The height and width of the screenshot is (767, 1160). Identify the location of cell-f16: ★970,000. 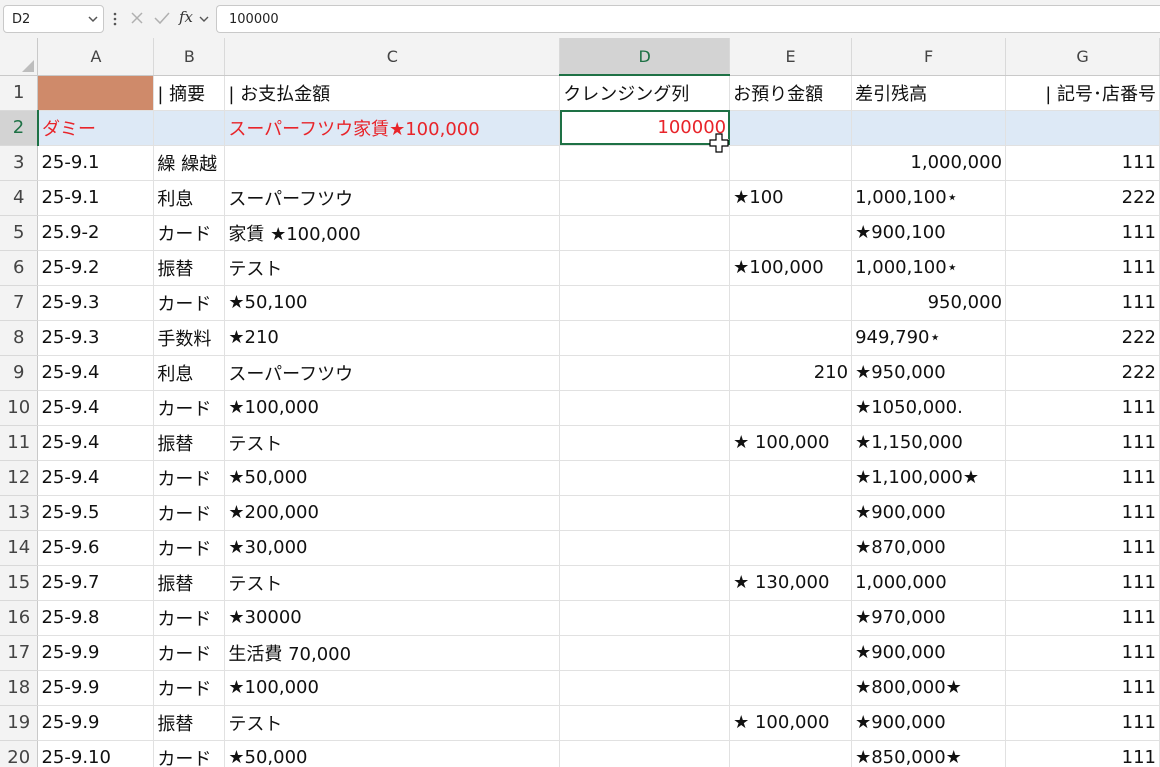
(929, 618).